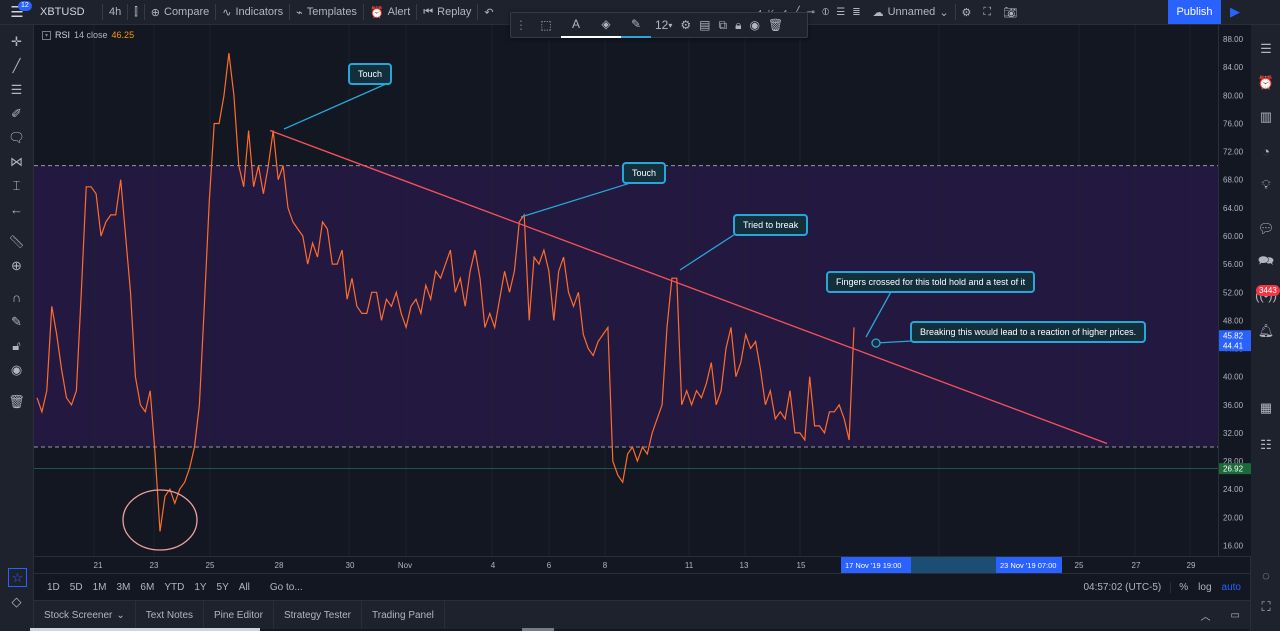 This screenshot has width=1280, height=631. Describe the element at coordinates (546, 25) in the screenshot. I see `line-style-button: ⬚` at that location.